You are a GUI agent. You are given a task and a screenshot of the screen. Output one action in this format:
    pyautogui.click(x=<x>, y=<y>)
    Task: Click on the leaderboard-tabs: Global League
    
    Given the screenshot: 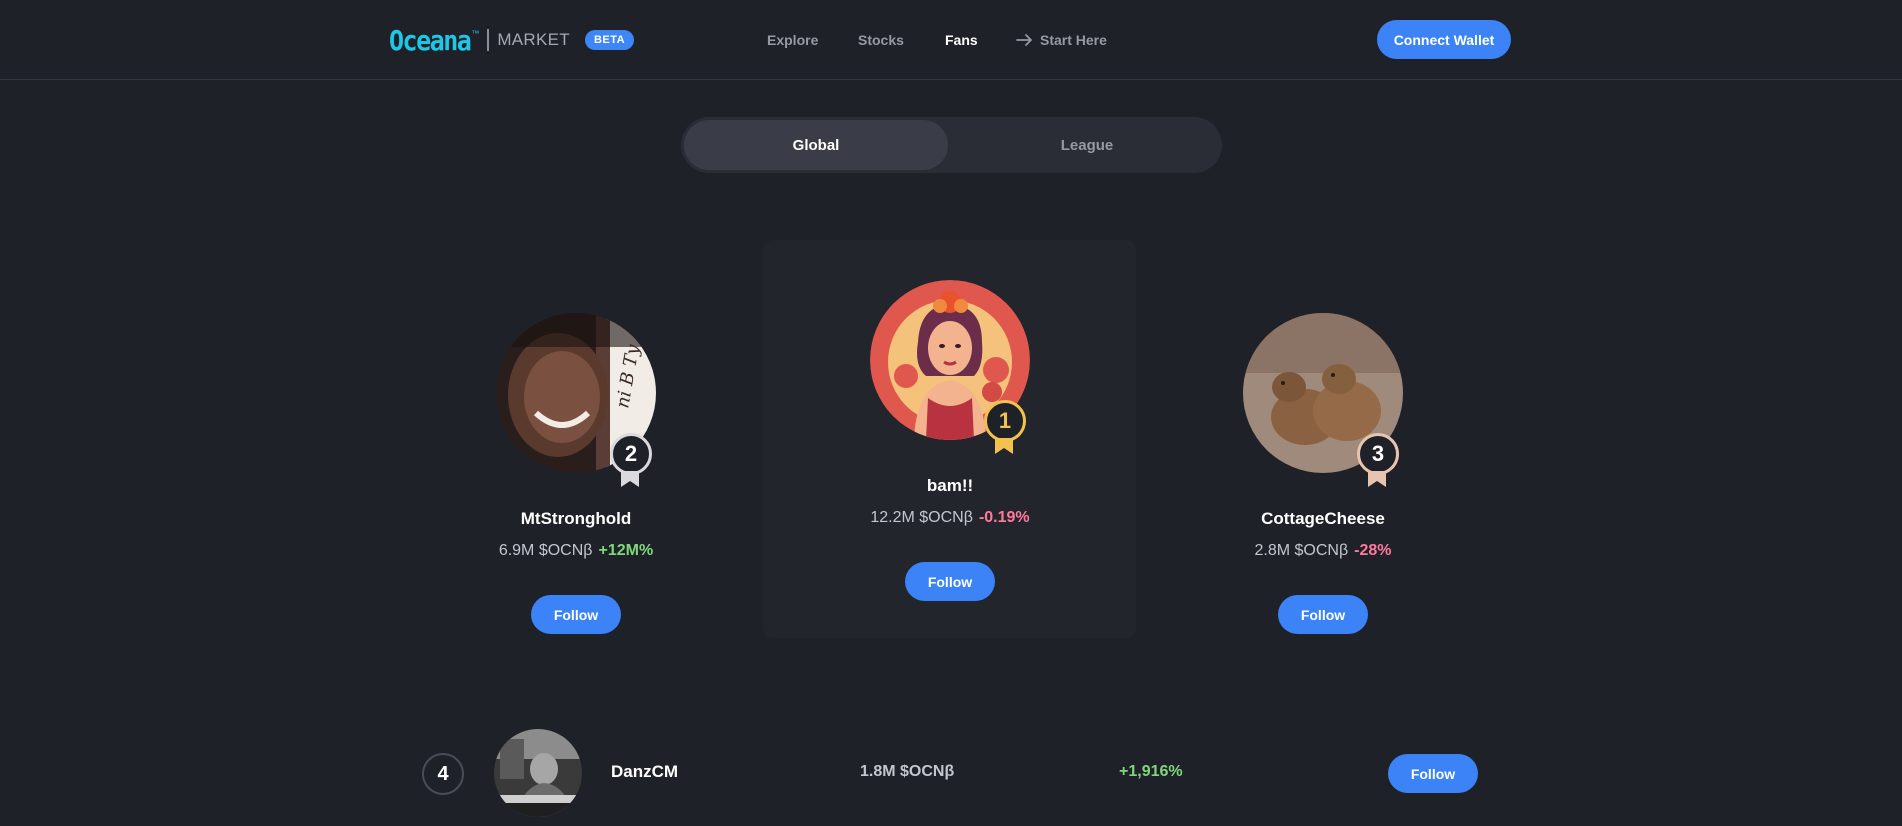 What is the action you would take?
    pyautogui.click(x=951, y=145)
    